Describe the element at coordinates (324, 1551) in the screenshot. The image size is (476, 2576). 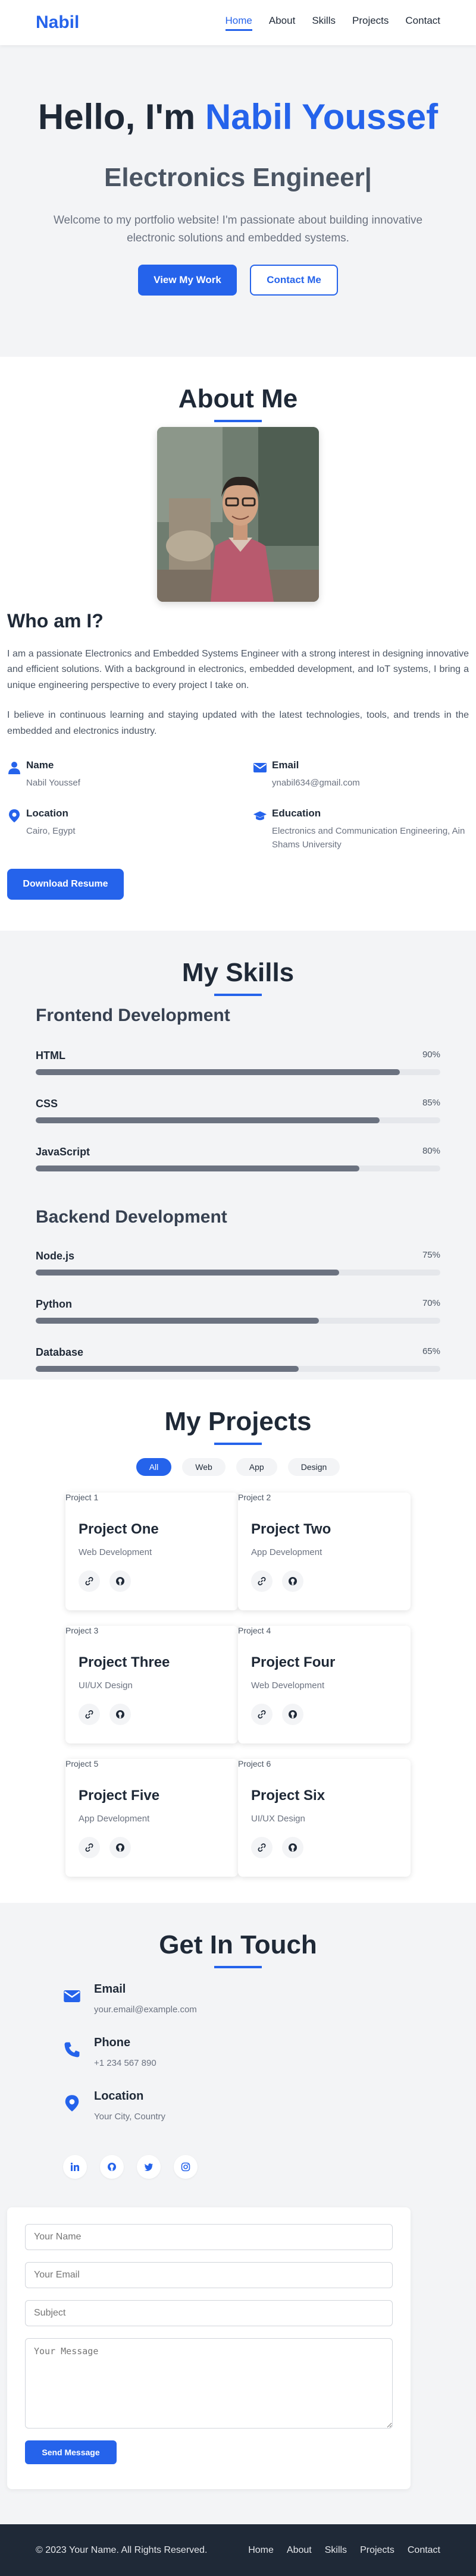
I see `project-card: Project 2 Project Two App Development` at that location.